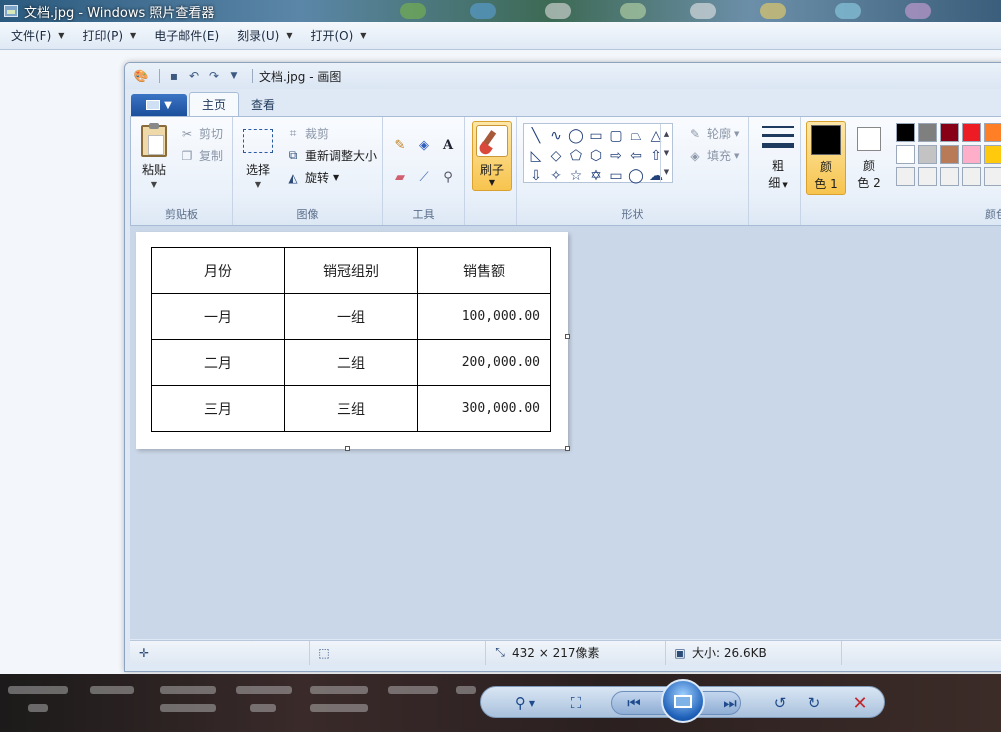 This screenshot has height=732, width=1001. What do you see at coordinates (563, 103) in the screenshot?
I see `ribbon-tabs: ▼ 主页 查看` at bounding box center [563, 103].